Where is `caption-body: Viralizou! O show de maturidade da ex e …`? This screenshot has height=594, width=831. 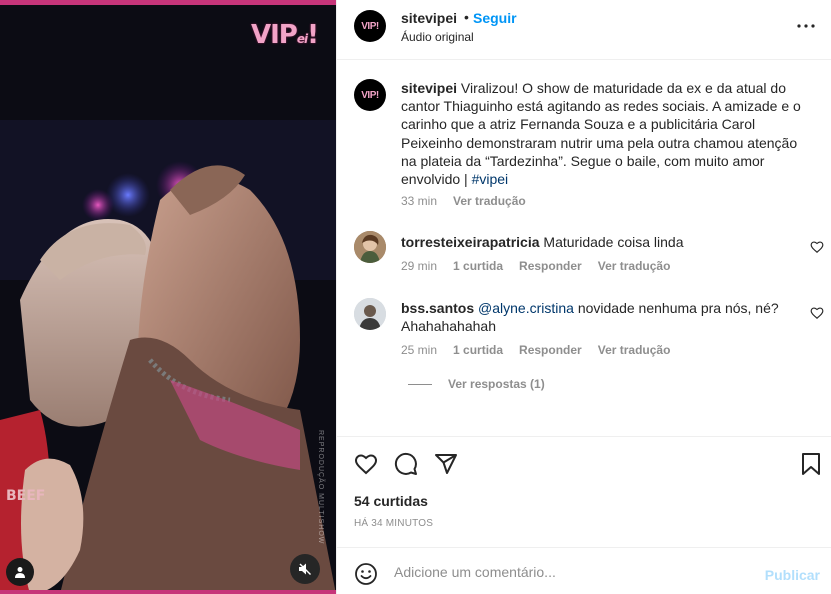 caption-body: Viralizou! O show de maturidade da ex e … is located at coordinates (601, 134).